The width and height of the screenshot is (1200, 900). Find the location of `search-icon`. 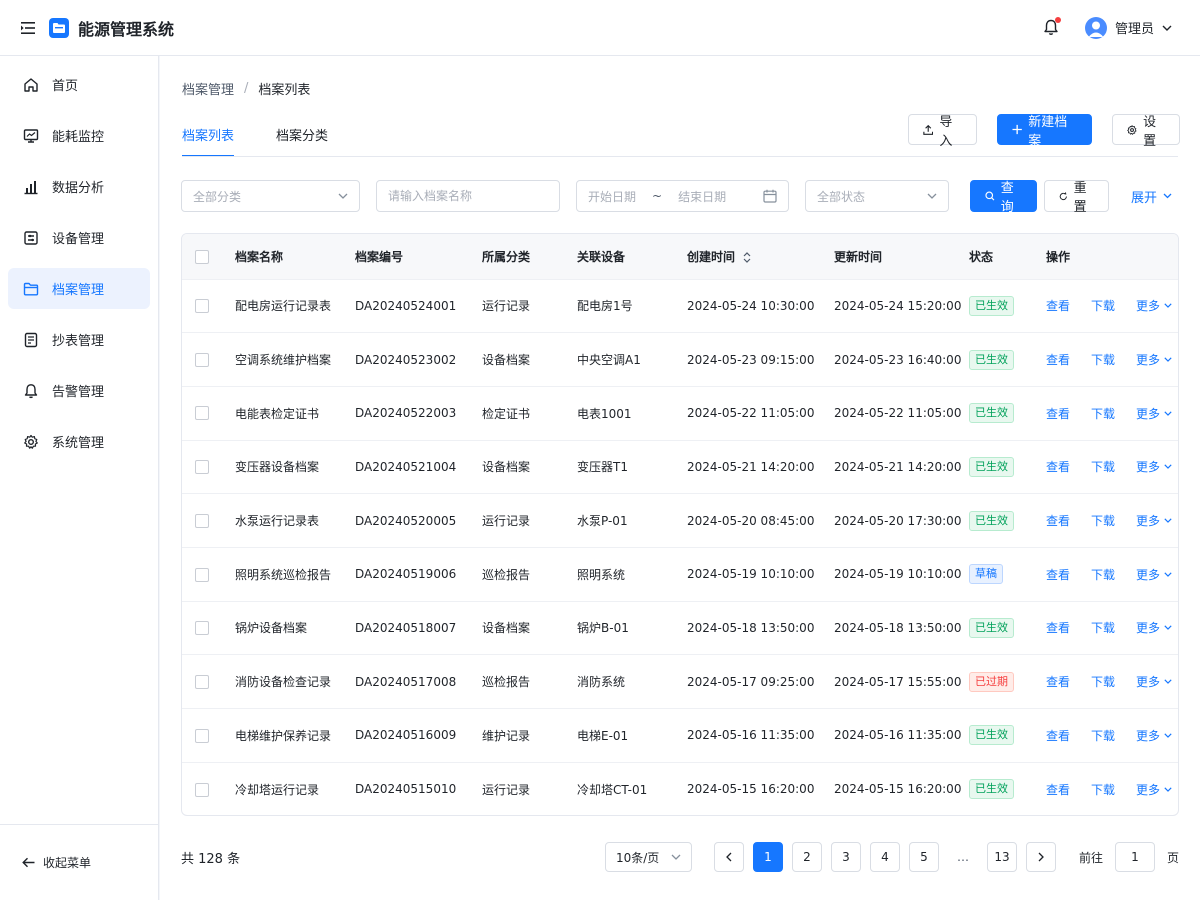

search-icon is located at coordinates (990, 196).